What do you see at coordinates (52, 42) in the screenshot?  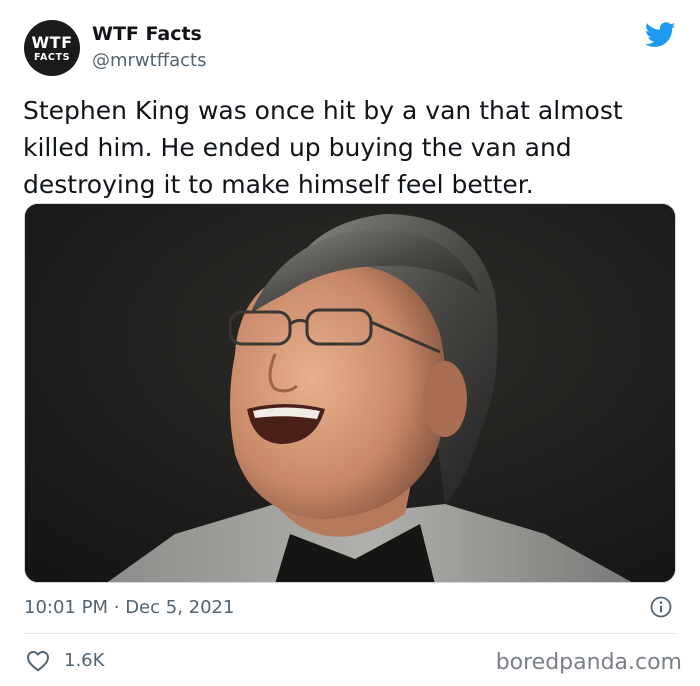 I see `avatar-line-1: WTF` at bounding box center [52, 42].